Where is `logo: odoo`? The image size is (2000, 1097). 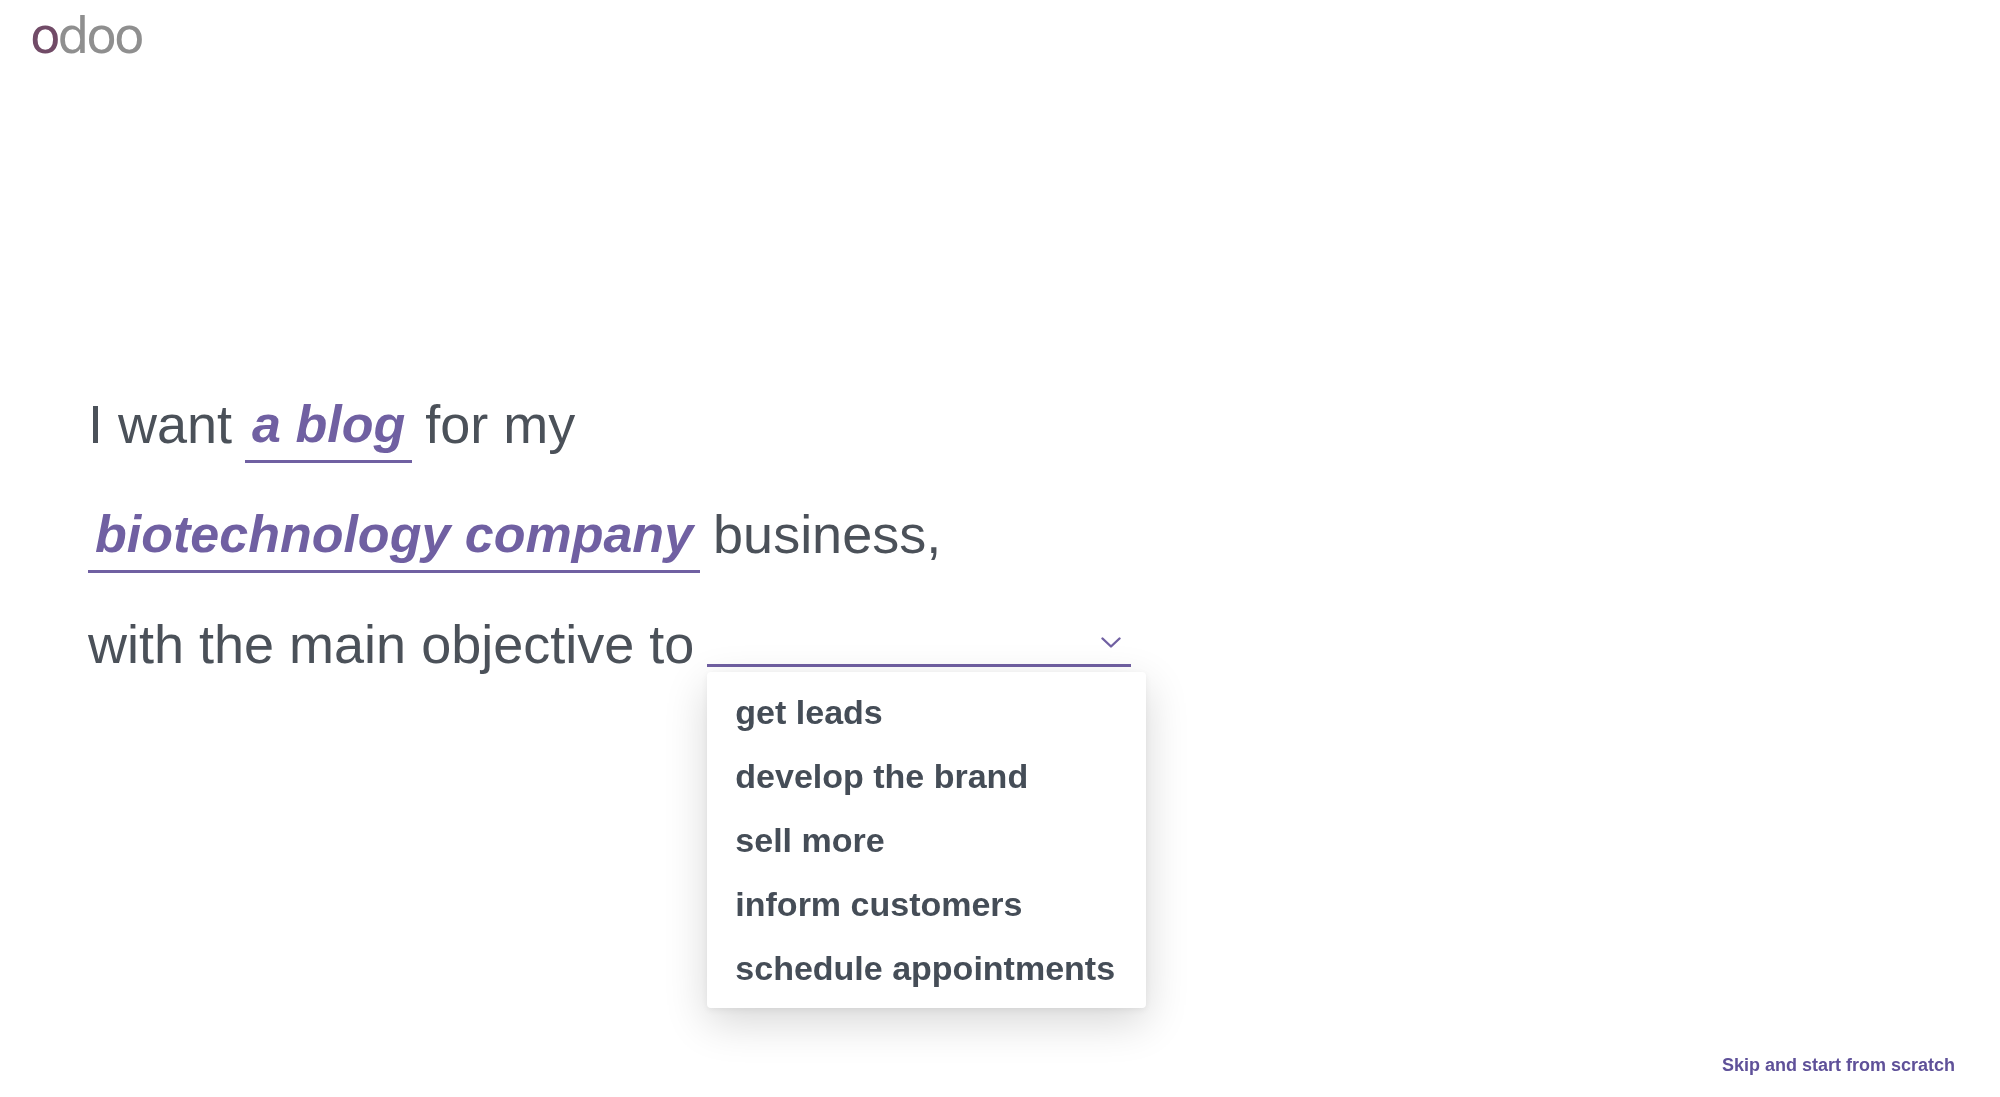
logo: odoo is located at coordinates (86, 36).